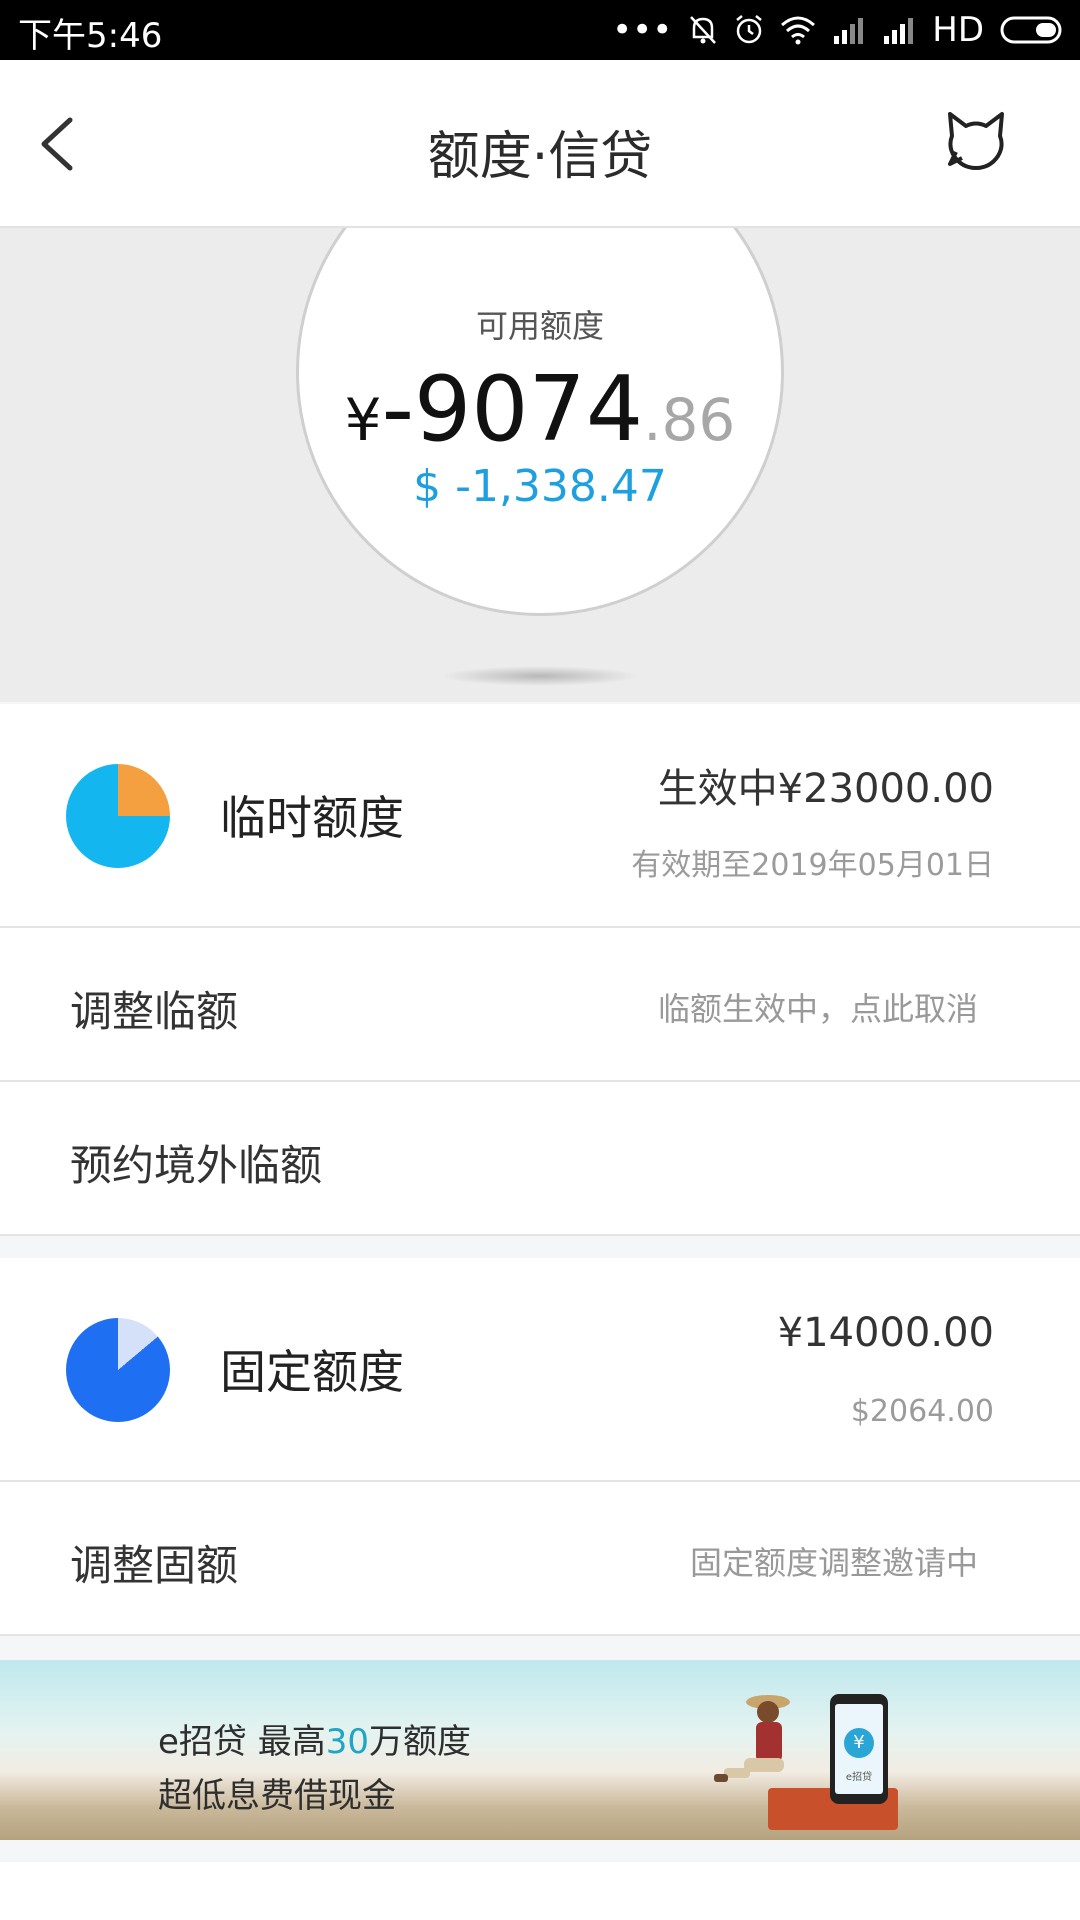 This screenshot has width=1080, height=1920. Describe the element at coordinates (976, 142) in the screenshot. I see `customer-service-icon` at that location.